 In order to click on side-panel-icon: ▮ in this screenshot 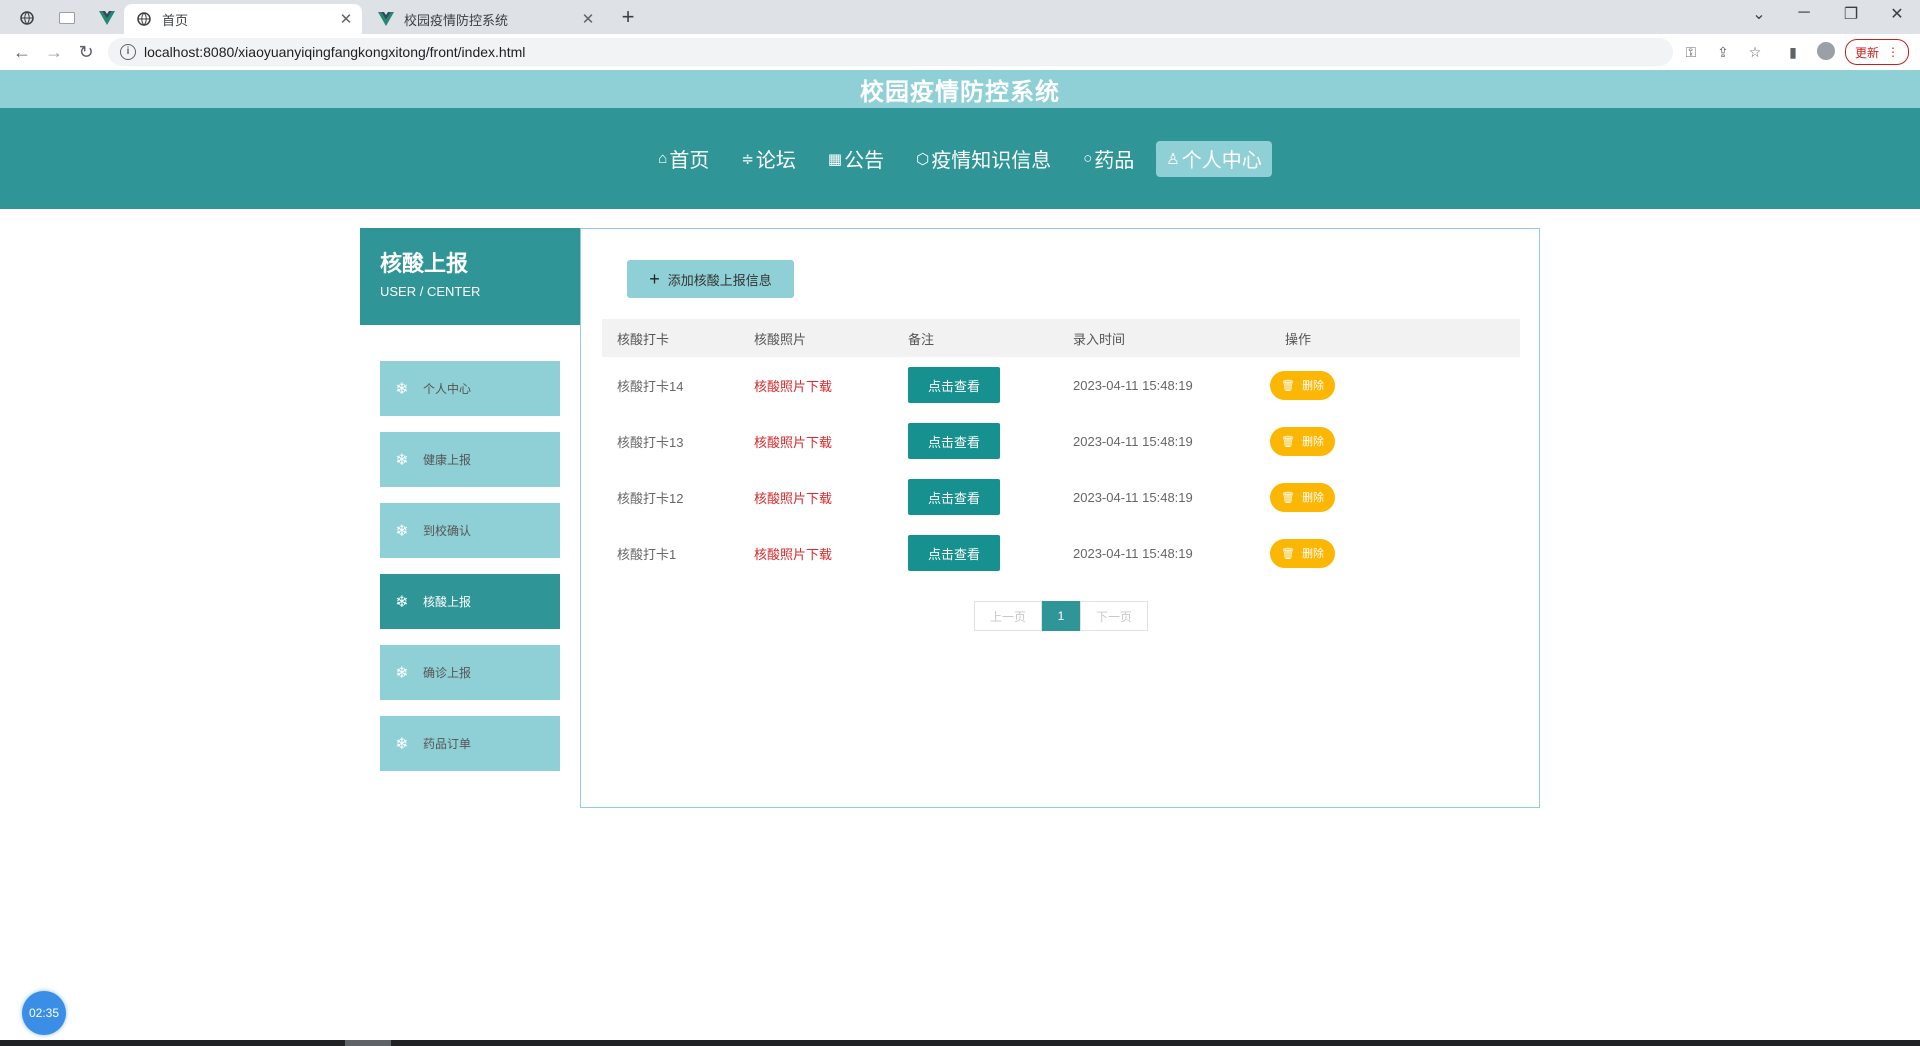, I will do `click(1793, 52)`.